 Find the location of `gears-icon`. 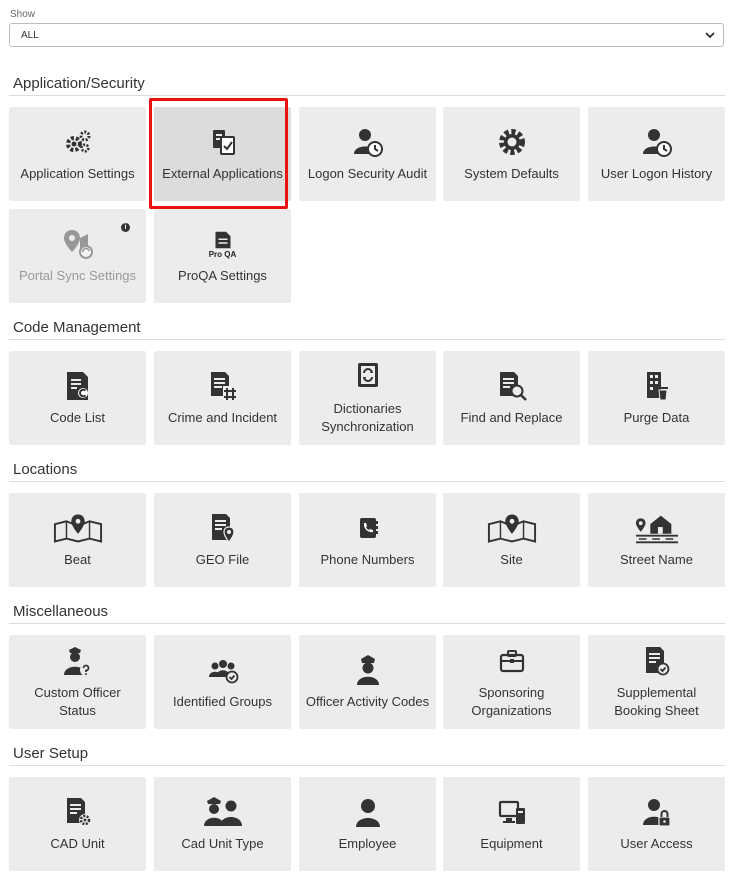

gears-icon is located at coordinates (78, 142).